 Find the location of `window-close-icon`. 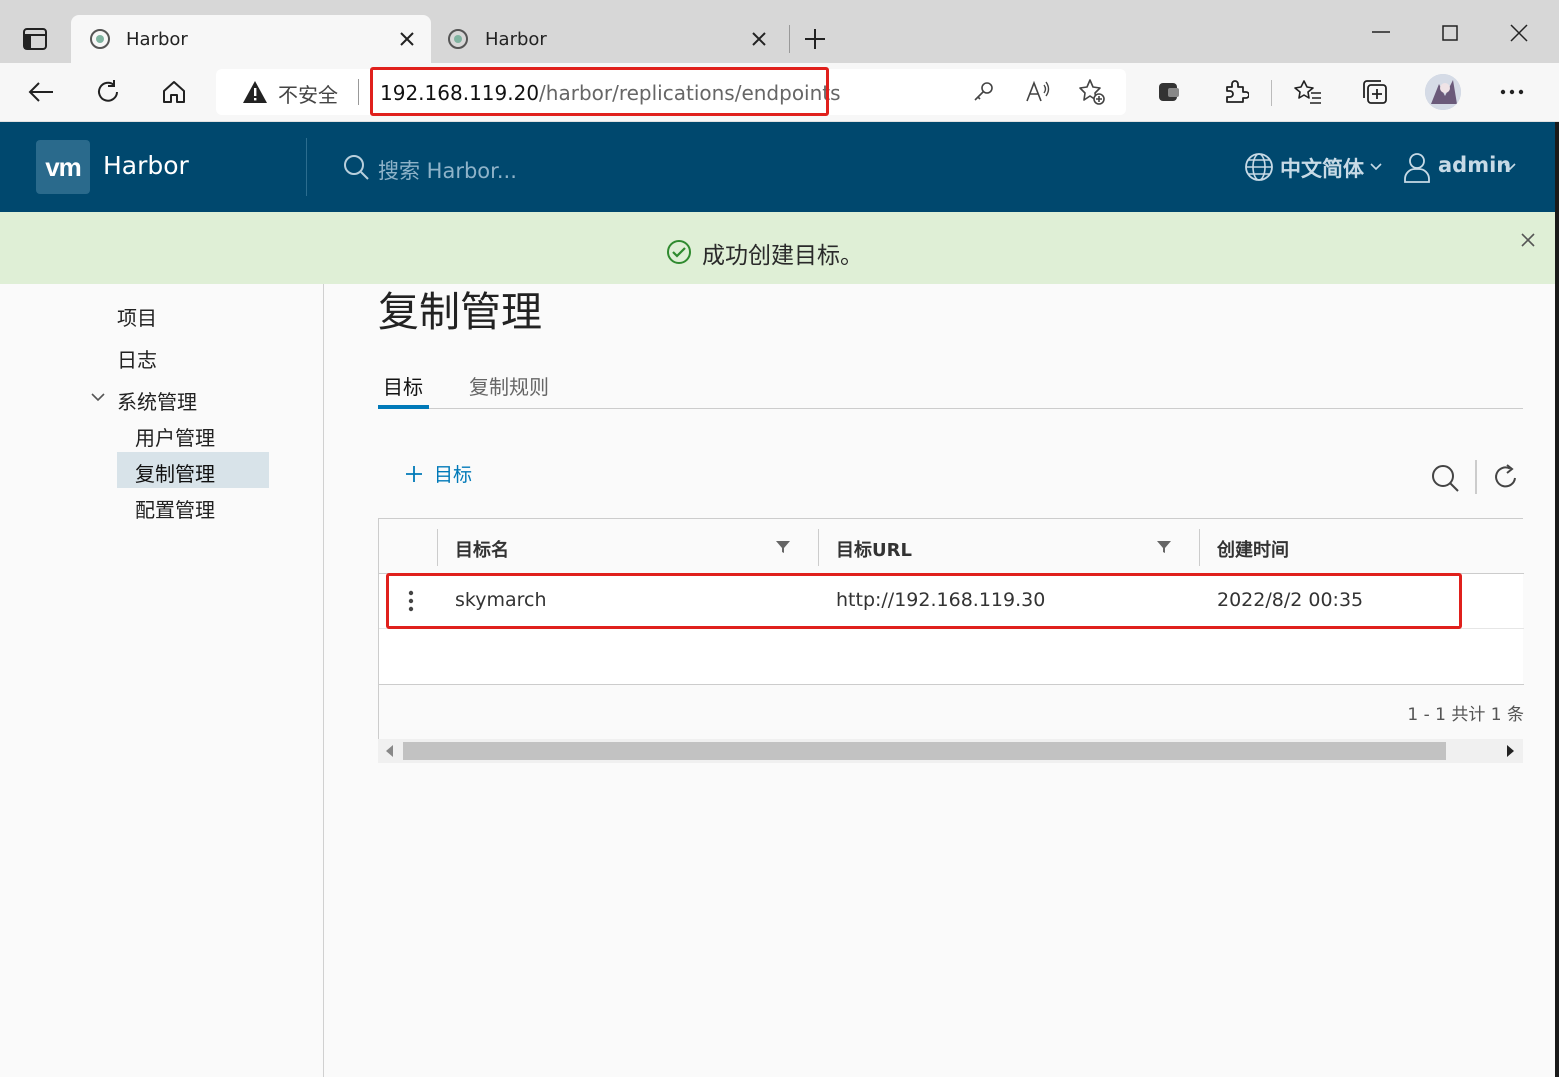

window-close-icon is located at coordinates (1519, 33).